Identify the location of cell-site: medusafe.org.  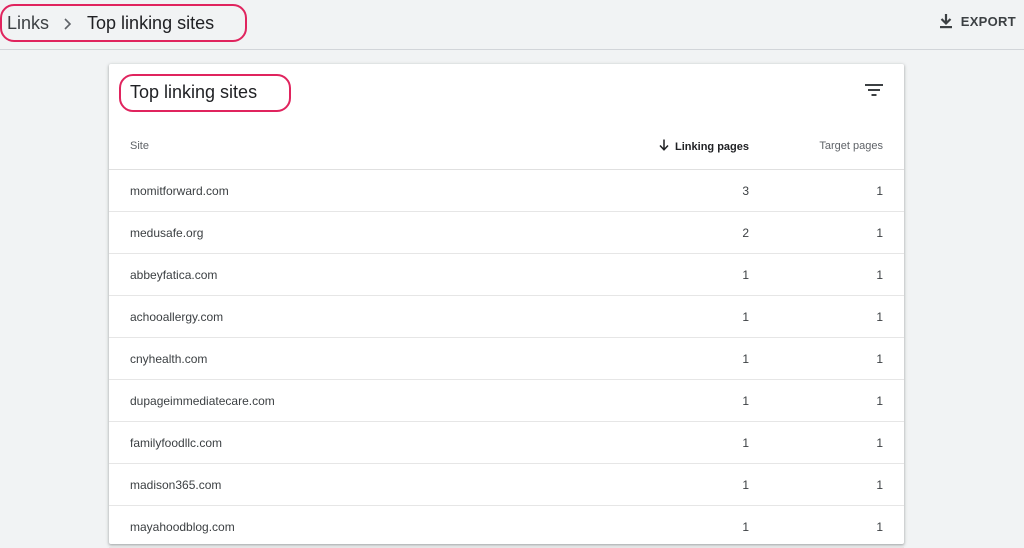
(167, 233).